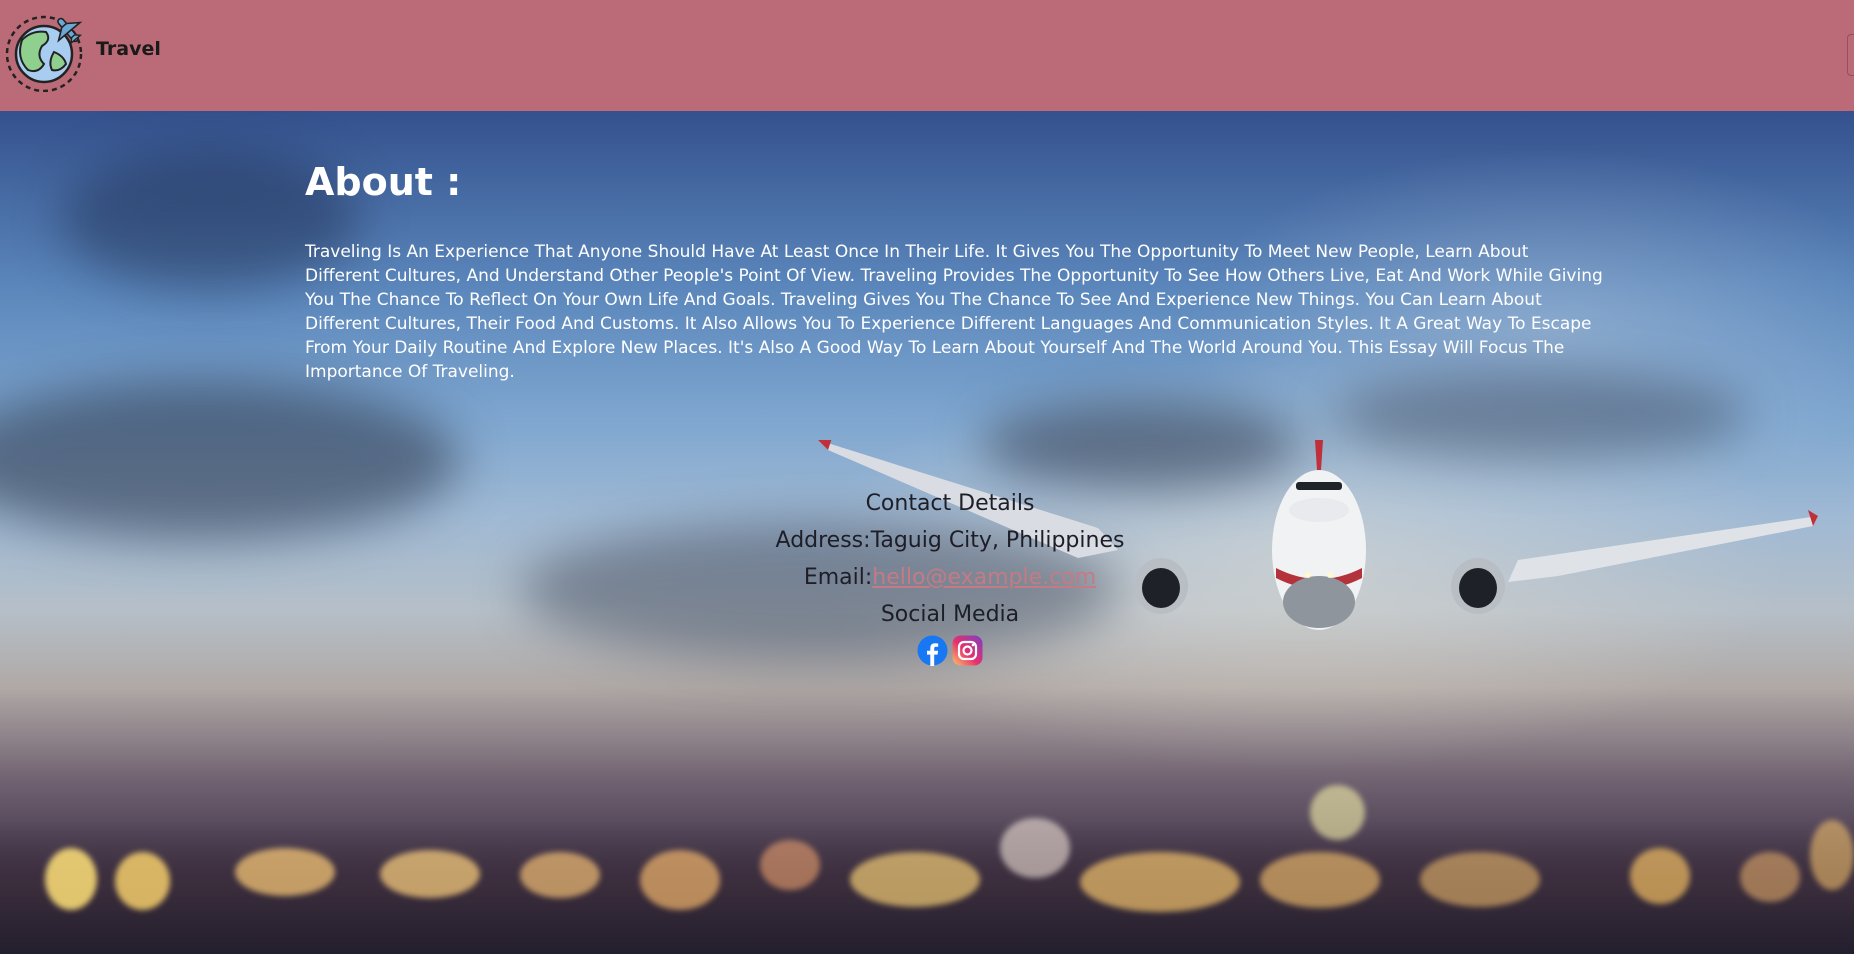 The image size is (1854, 954). I want to click on address-value: Taguig City, Philippines, so click(997, 540).